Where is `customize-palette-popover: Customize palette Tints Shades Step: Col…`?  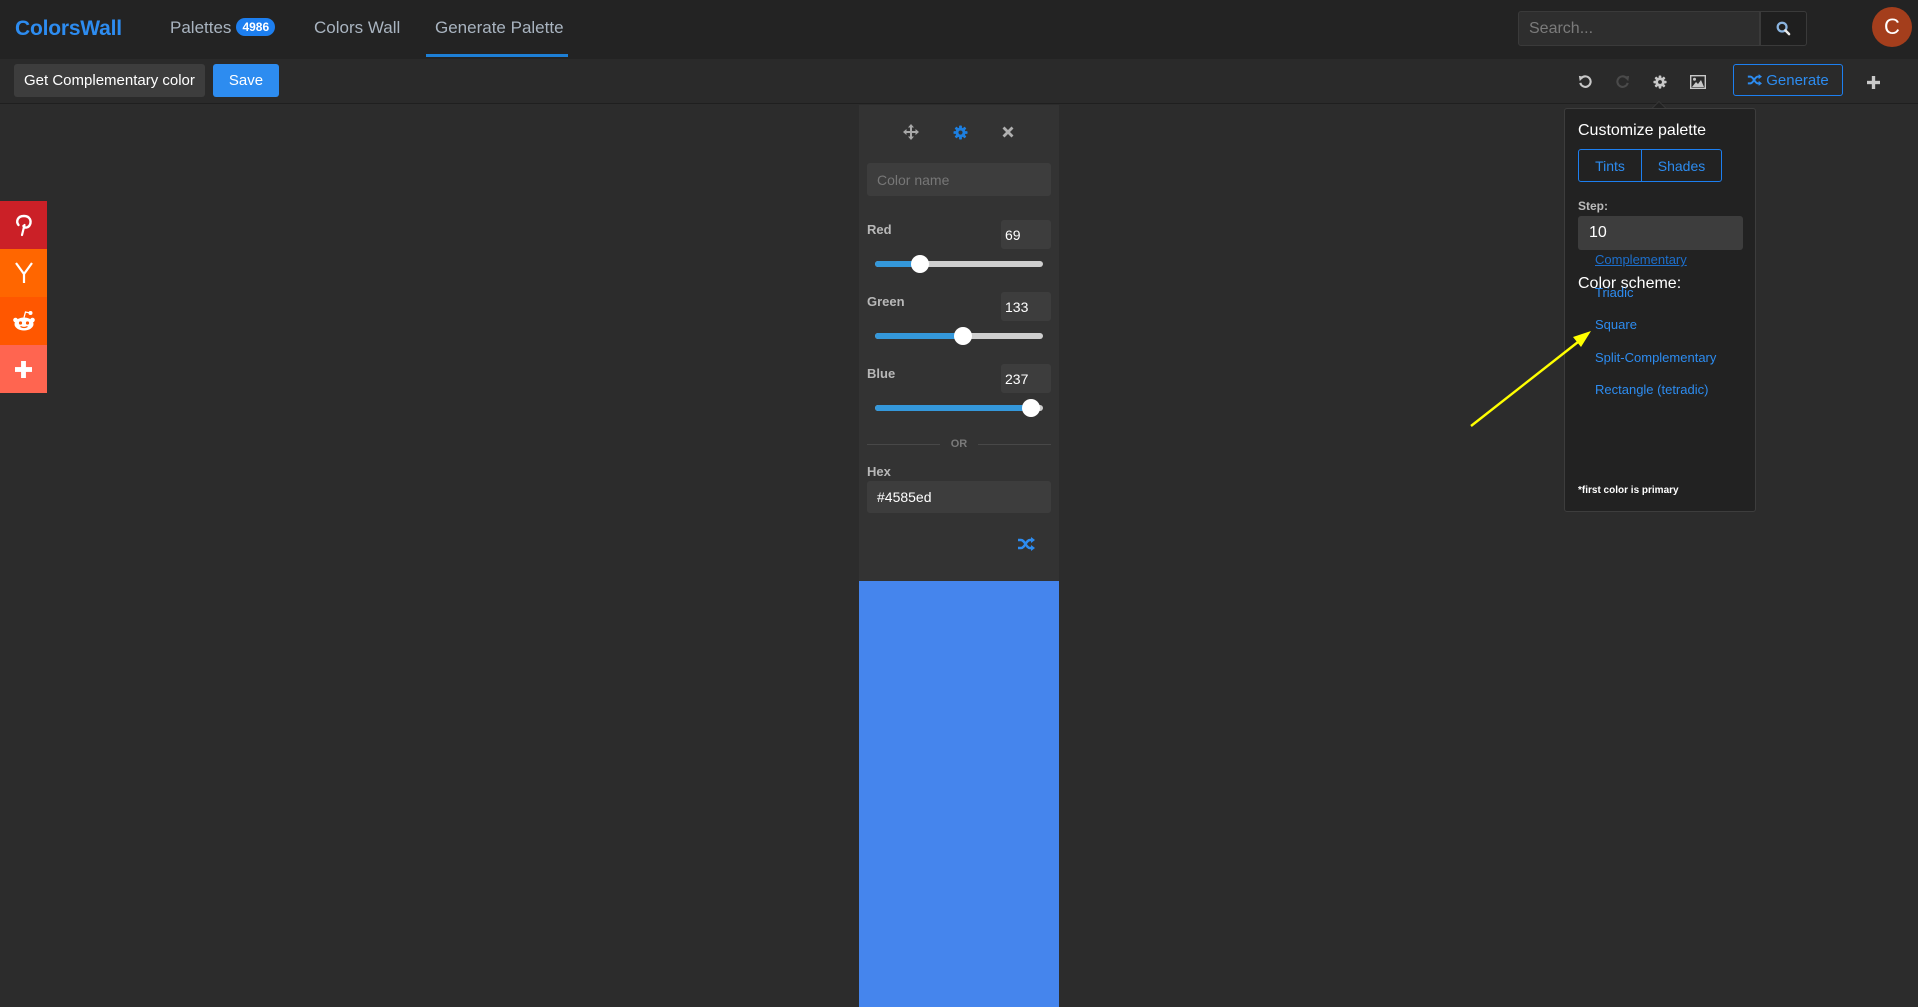 customize-palette-popover: Customize palette Tints Shades Step: Col… is located at coordinates (1660, 310).